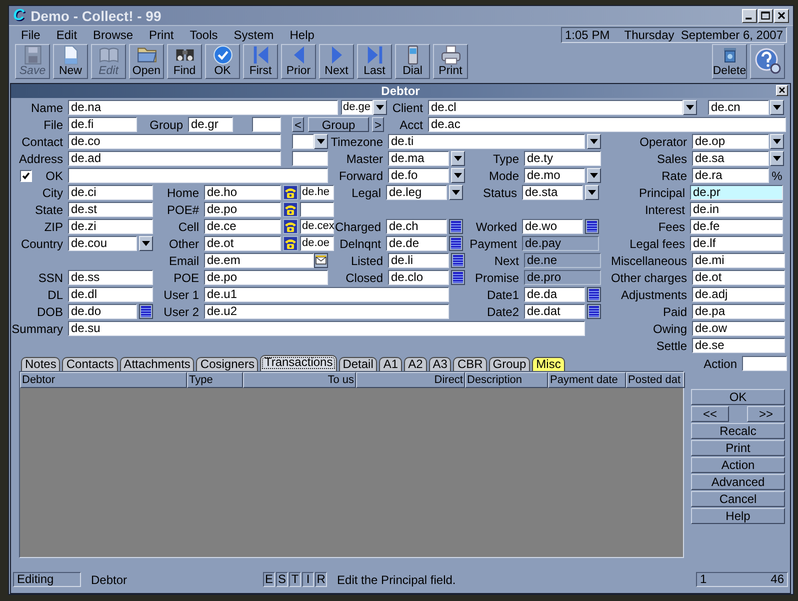 This screenshot has width=798, height=601. Describe the element at coordinates (738, 311) in the screenshot. I see `text-field: de.pa` at that location.